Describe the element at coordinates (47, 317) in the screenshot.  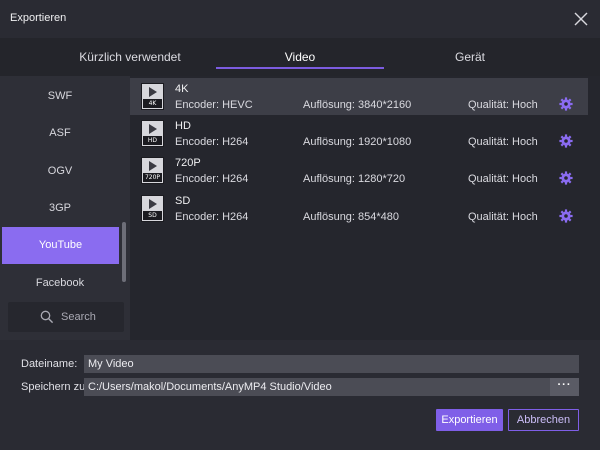
I see `search-icon` at that location.